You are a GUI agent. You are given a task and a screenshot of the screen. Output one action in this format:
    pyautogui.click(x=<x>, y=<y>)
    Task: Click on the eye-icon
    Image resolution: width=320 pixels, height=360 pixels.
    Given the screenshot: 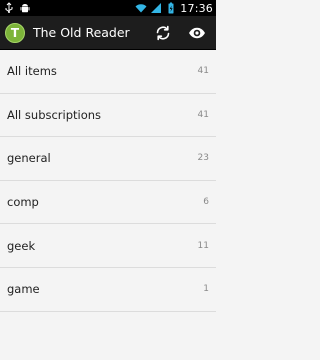 What is the action you would take?
    pyautogui.click(x=197, y=33)
    